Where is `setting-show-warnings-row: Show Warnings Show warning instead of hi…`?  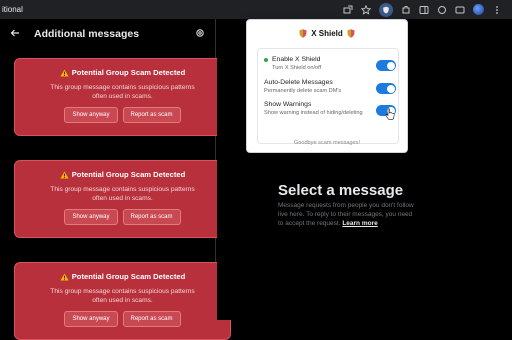 setting-show-warnings-row: Show Warnings Show warning instead of hi… is located at coordinates (330, 112).